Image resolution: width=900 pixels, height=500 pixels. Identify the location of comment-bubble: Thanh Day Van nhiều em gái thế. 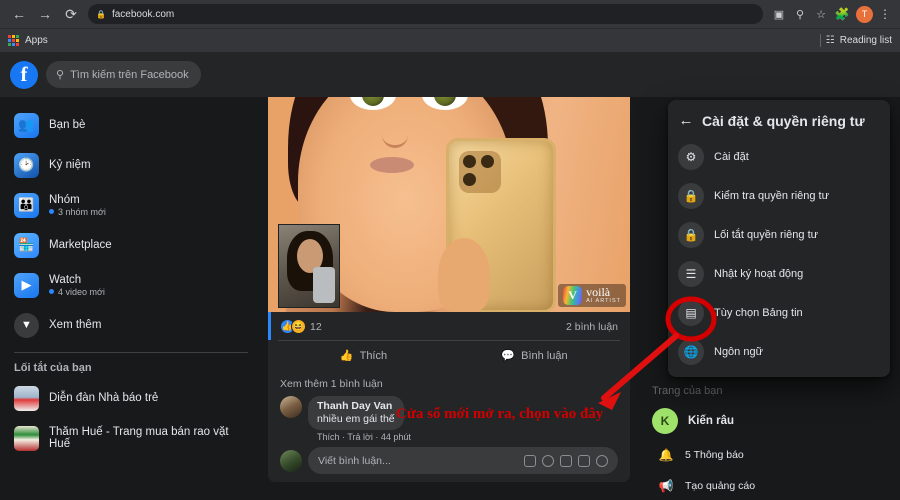
(356, 413).